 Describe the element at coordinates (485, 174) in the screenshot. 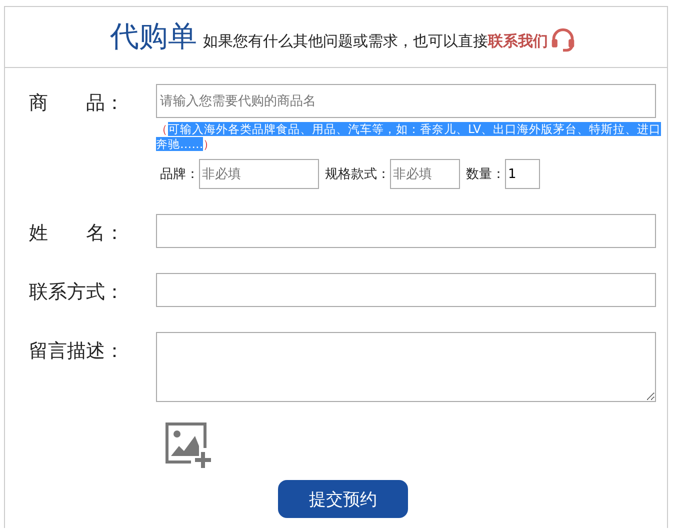

I see `field-label: 数量：` at that location.